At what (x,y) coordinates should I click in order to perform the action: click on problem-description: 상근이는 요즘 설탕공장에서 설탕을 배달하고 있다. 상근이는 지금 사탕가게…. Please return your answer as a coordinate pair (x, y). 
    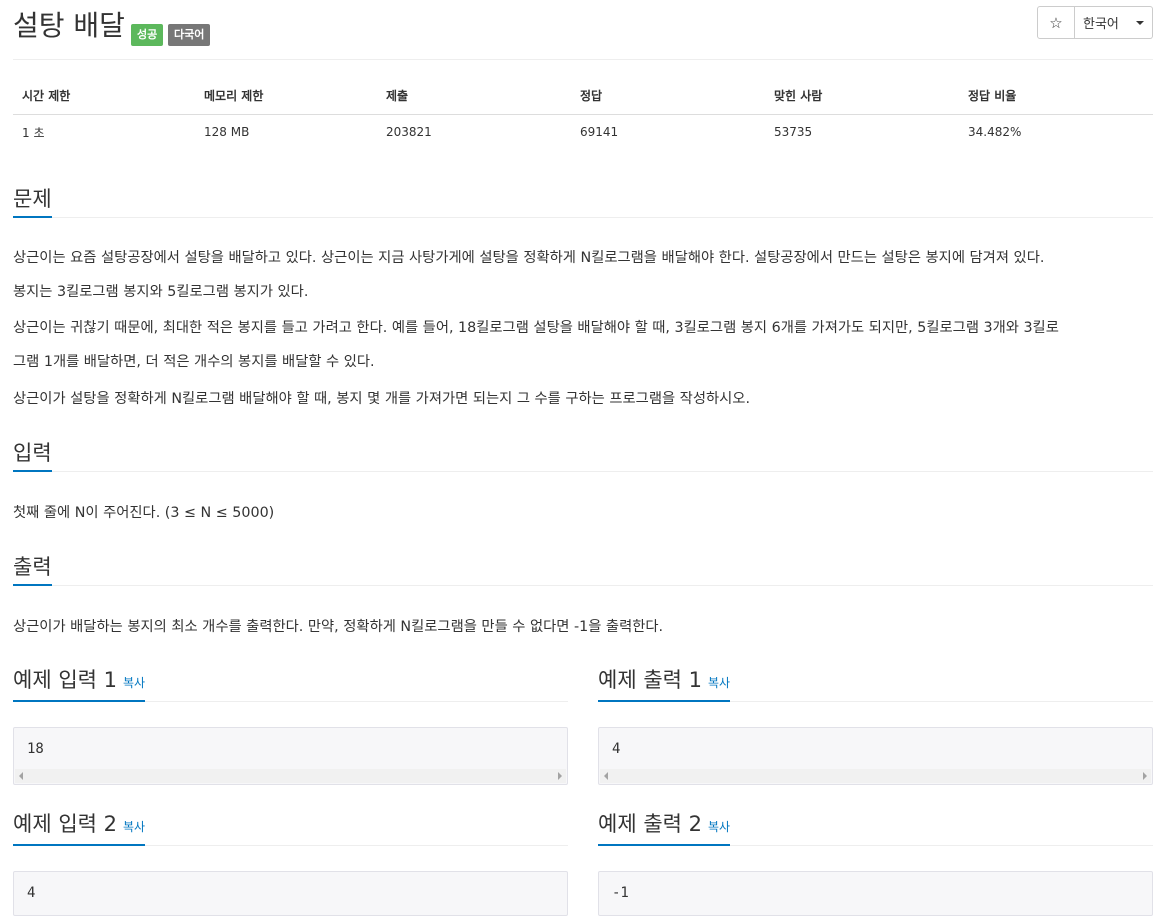
    Looking at the image, I should click on (583, 275).